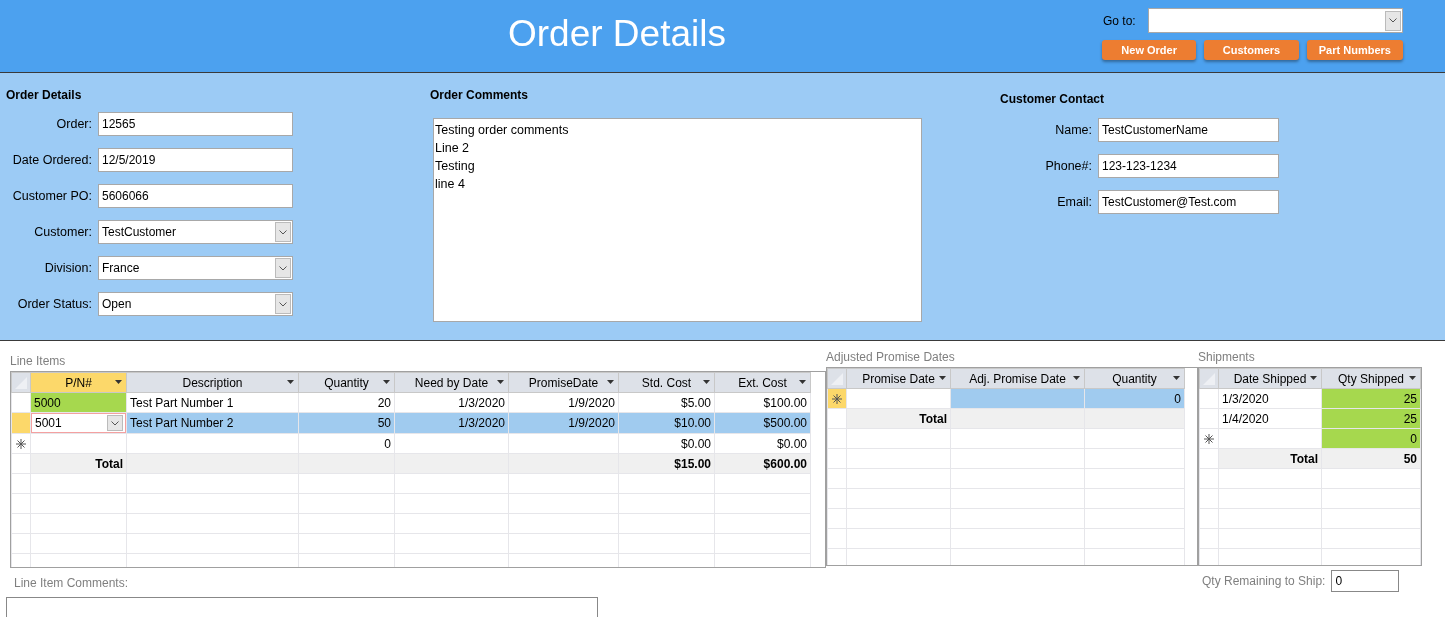 The width and height of the screenshot is (1445, 633). I want to click on column-header: Need by Date, so click(451, 382).